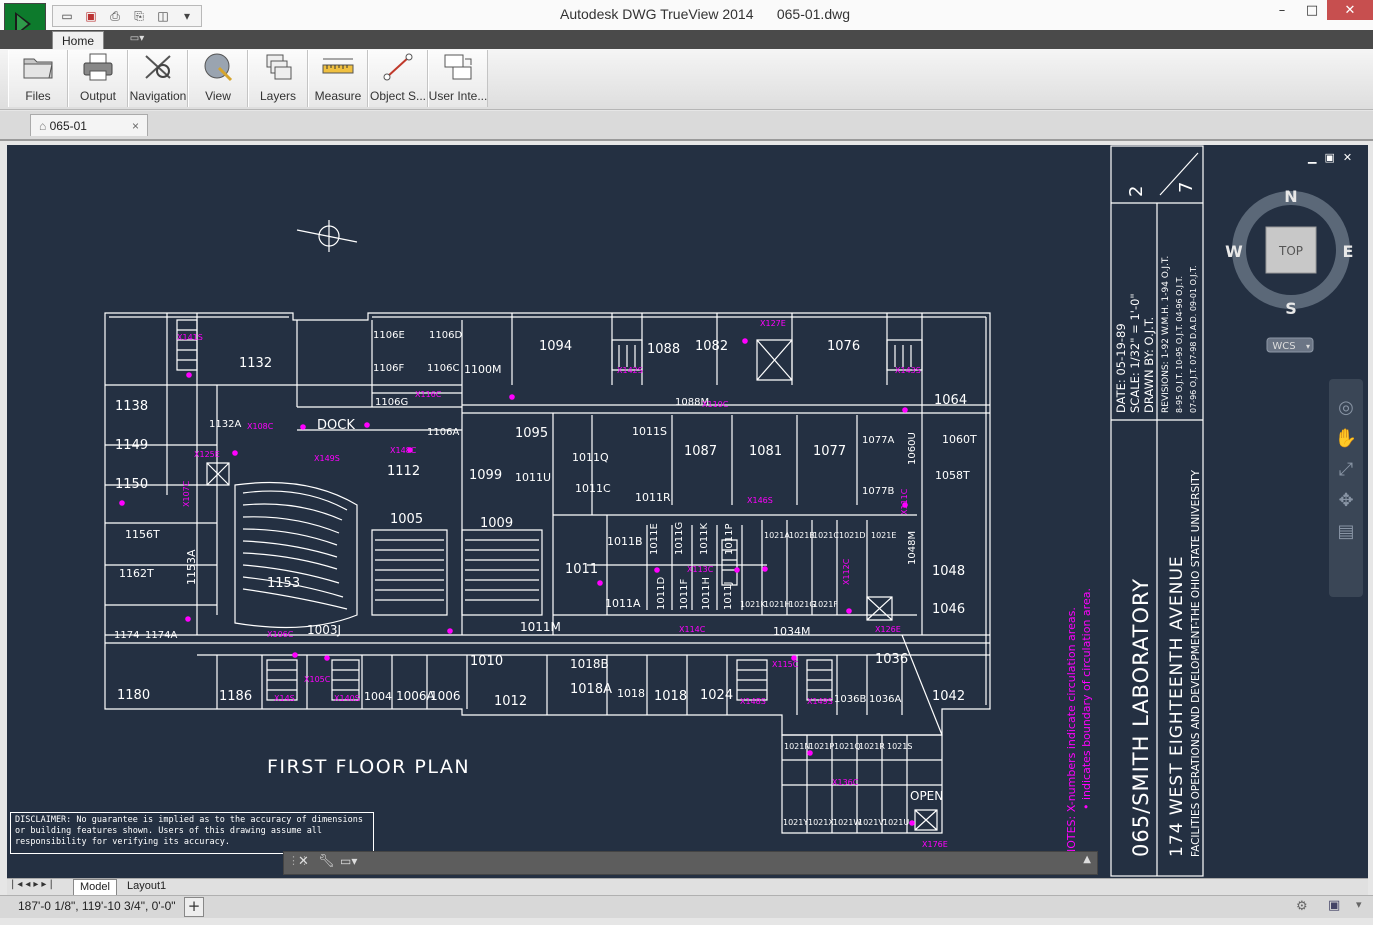 Image resolution: width=1373 pixels, height=925 pixels. I want to click on svg-text: X113C, so click(700, 569).